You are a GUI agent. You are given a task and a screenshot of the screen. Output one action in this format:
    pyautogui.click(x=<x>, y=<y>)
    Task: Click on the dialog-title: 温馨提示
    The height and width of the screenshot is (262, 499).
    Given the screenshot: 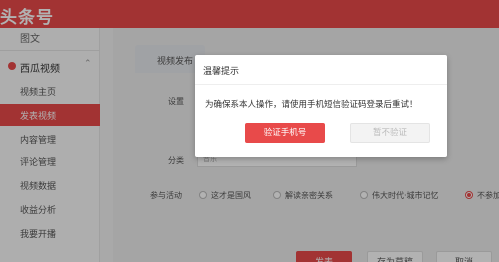 What is the action you would take?
    pyautogui.click(x=221, y=72)
    